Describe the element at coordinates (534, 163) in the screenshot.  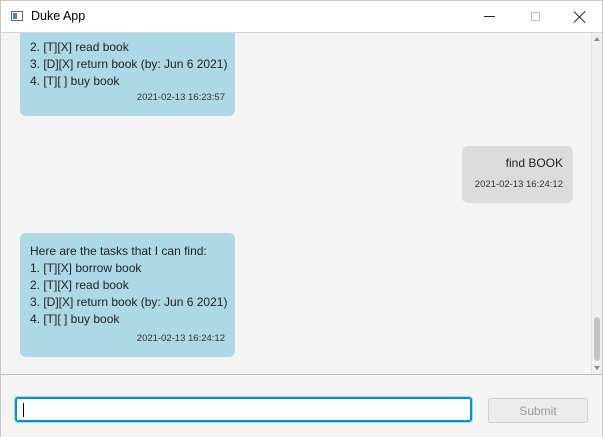
I see `message-line: find BOOK` at that location.